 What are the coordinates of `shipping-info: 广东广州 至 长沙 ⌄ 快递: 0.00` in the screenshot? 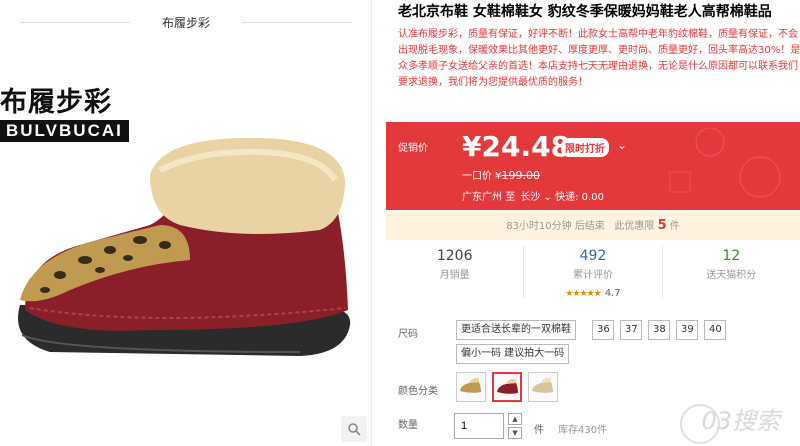 It's located at (533, 195).